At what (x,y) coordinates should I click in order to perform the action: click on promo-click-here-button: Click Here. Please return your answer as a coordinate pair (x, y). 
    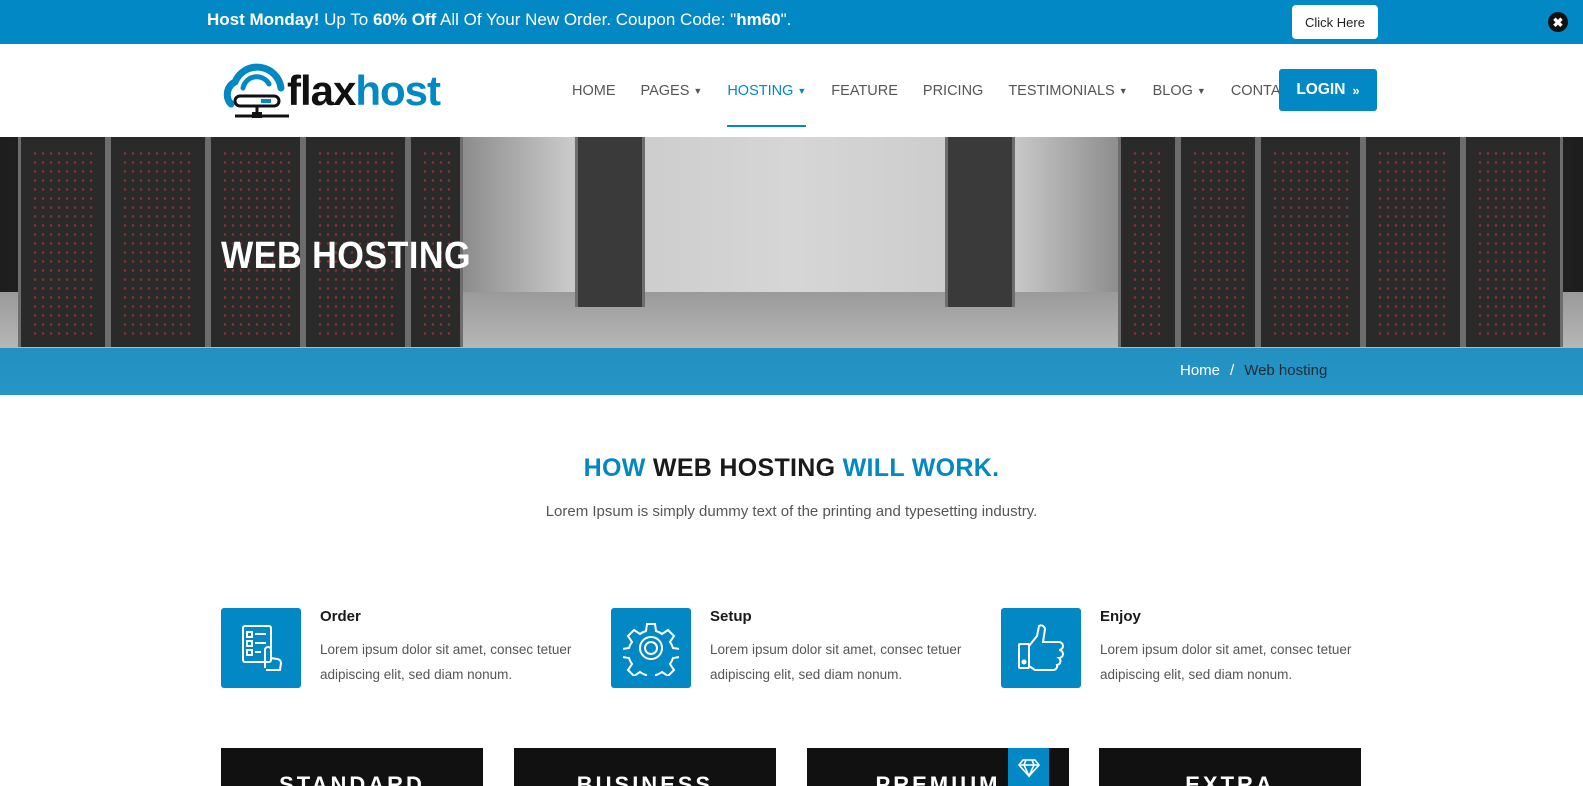
    Looking at the image, I should click on (1335, 22).